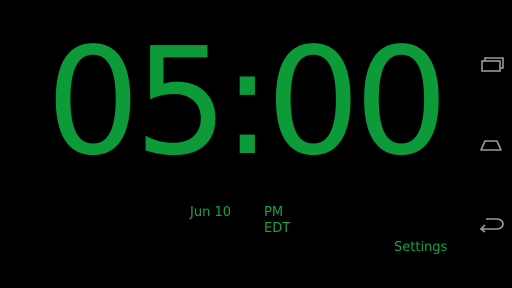 This screenshot has width=512, height=288. What do you see at coordinates (210, 212) in the screenshot?
I see `clock-date: Jun 10` at bounding box center [210, 212].